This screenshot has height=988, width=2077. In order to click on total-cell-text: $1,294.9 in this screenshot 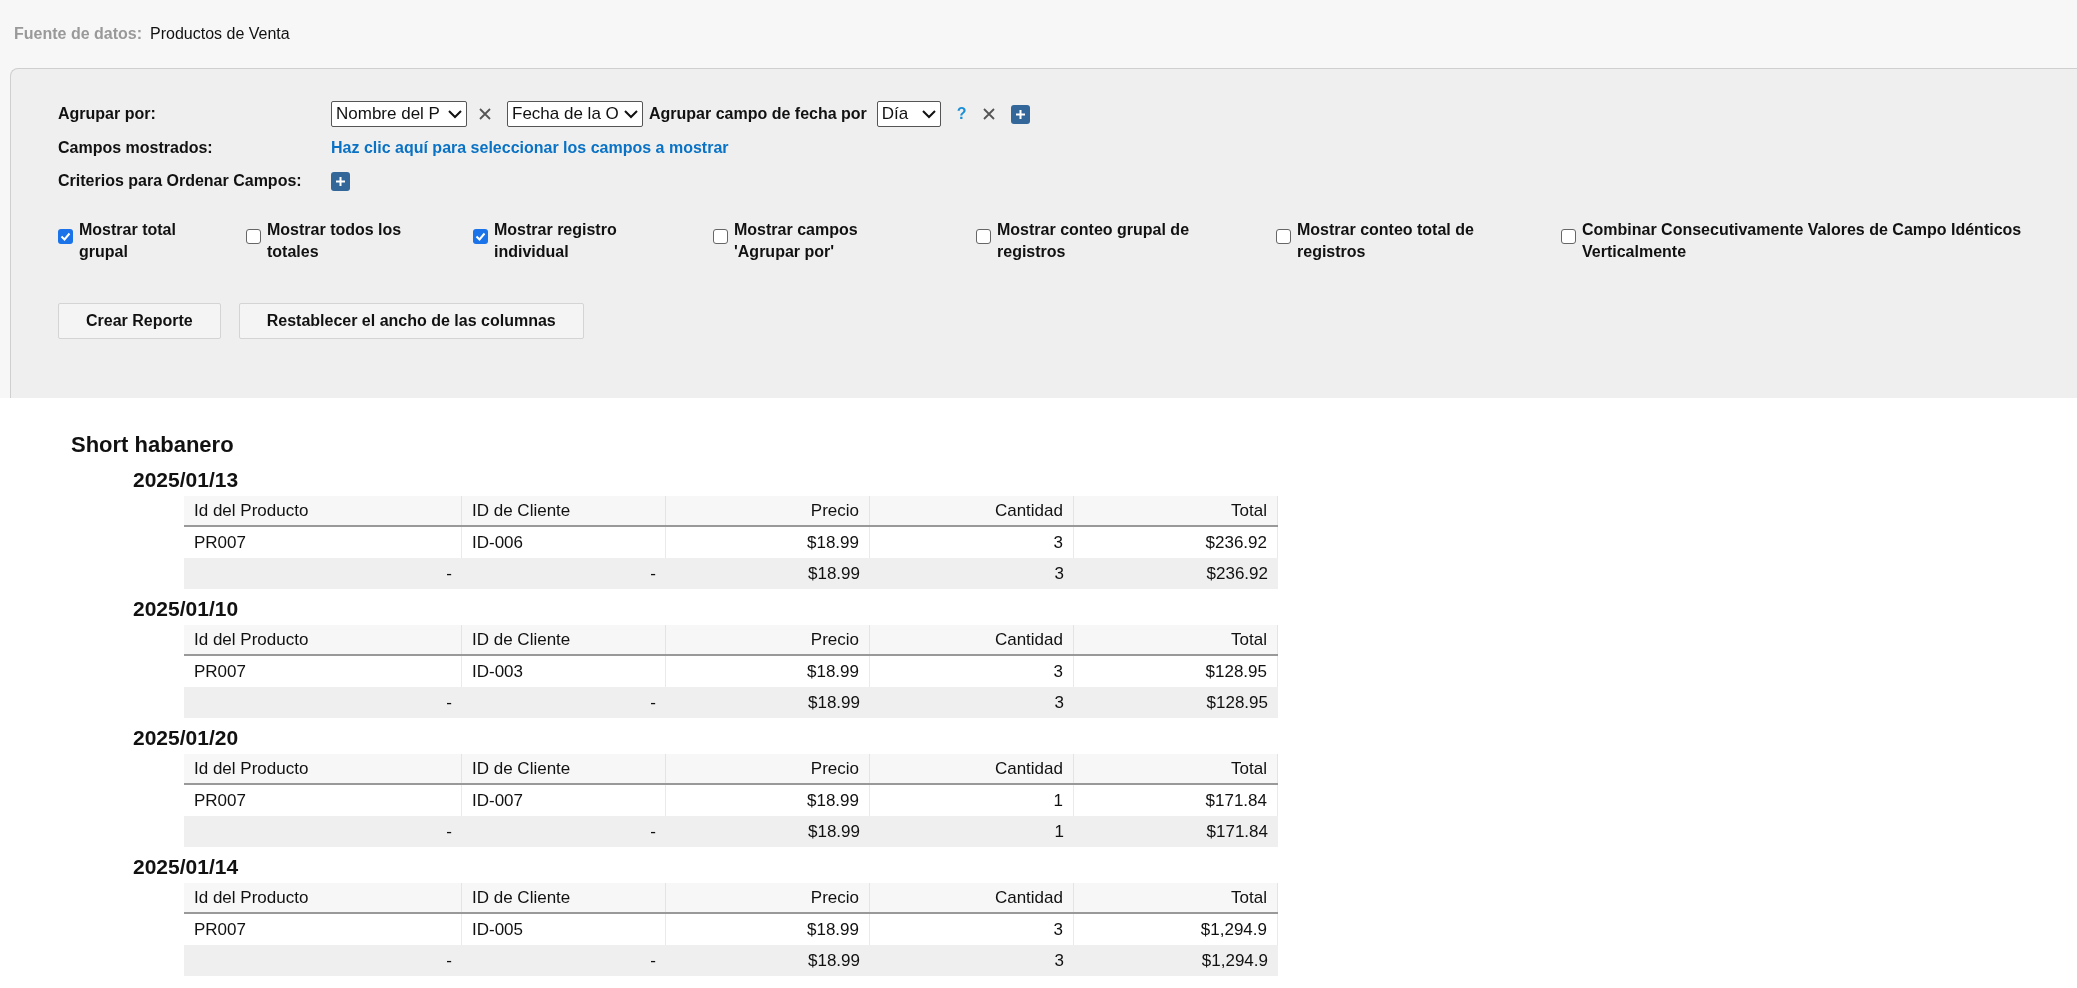, I will do `click(1234, 960)`.